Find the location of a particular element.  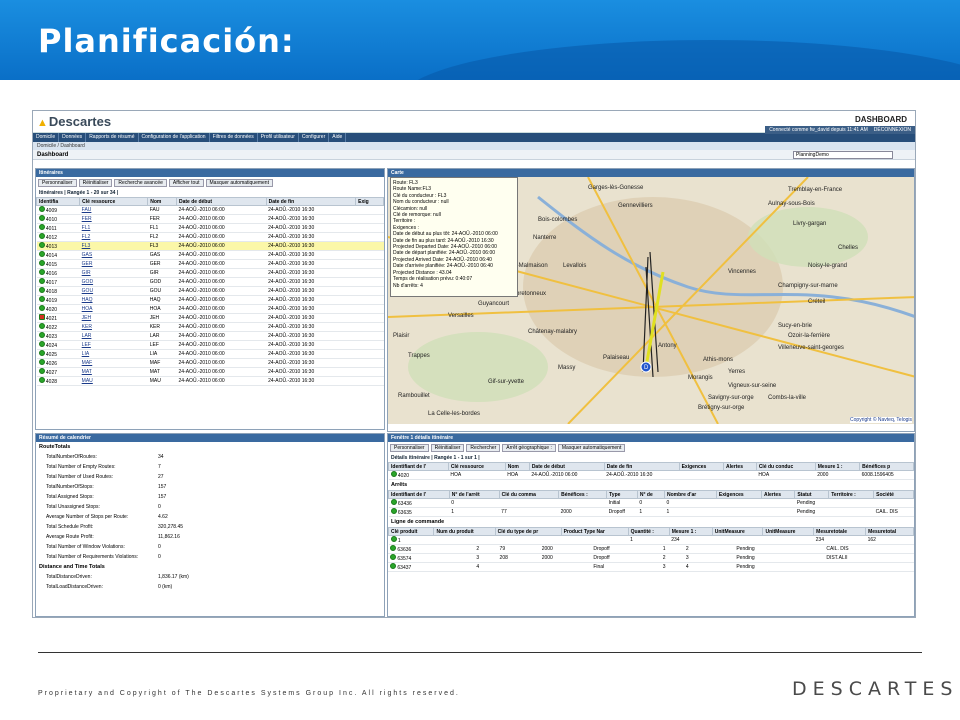

resource-link: FAU is located at coordinates (87, 210).